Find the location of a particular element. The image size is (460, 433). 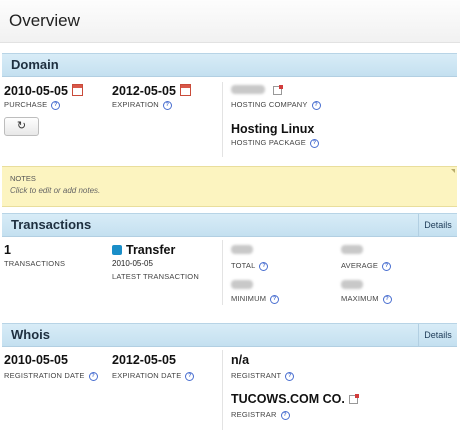

latest-transaction-label: LATEST TRANSACTION is located at coordinates (155, 276).